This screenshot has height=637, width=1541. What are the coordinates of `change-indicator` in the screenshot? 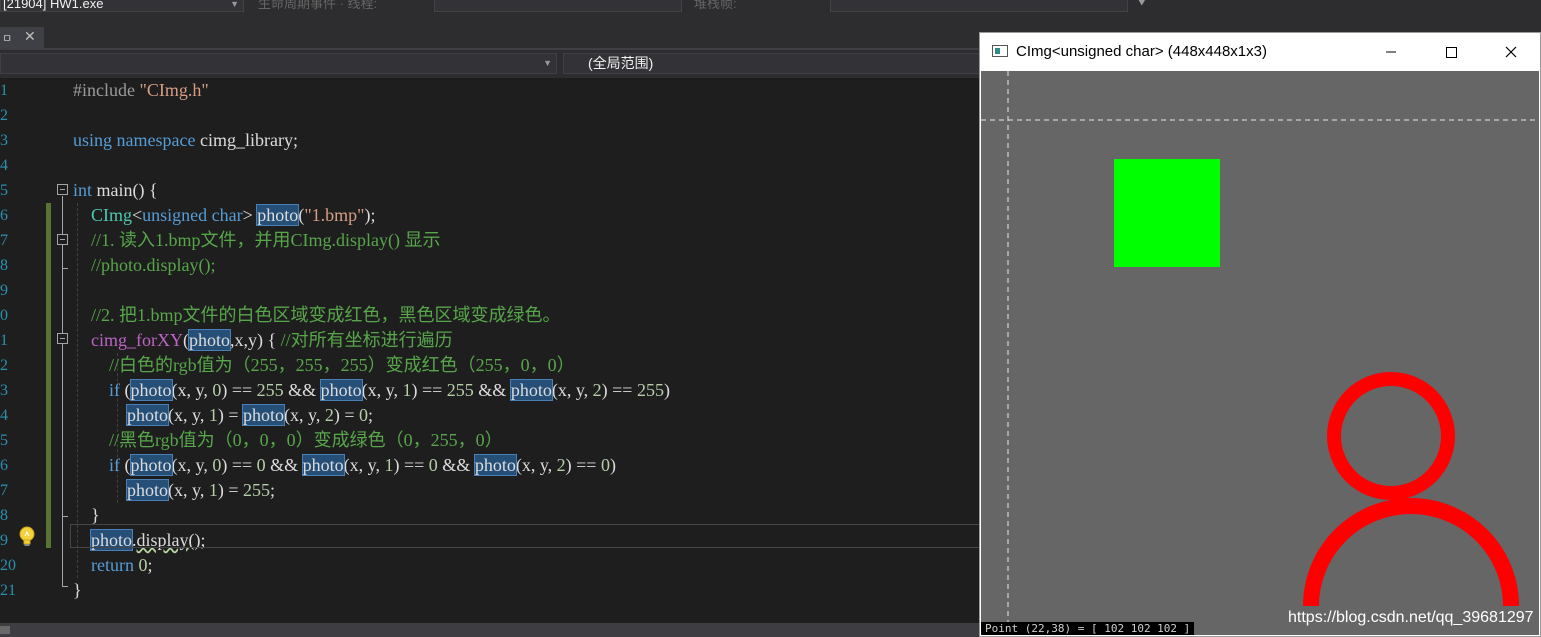 It's located at (48, 375).